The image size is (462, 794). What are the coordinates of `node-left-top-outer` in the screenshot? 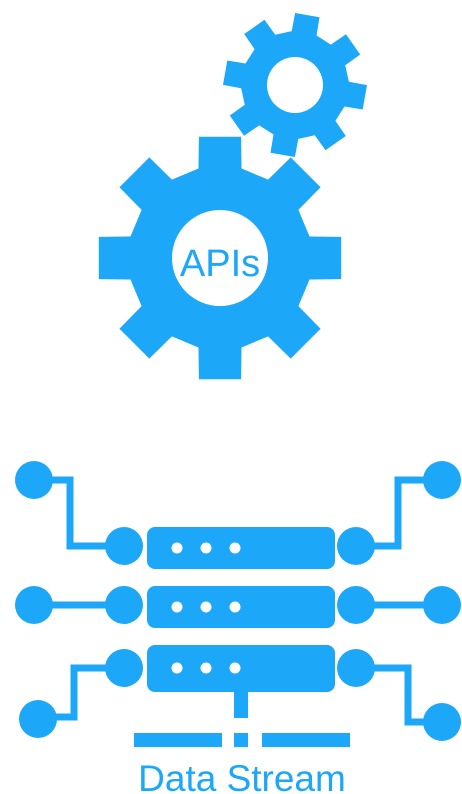 It's located at (34, 480).